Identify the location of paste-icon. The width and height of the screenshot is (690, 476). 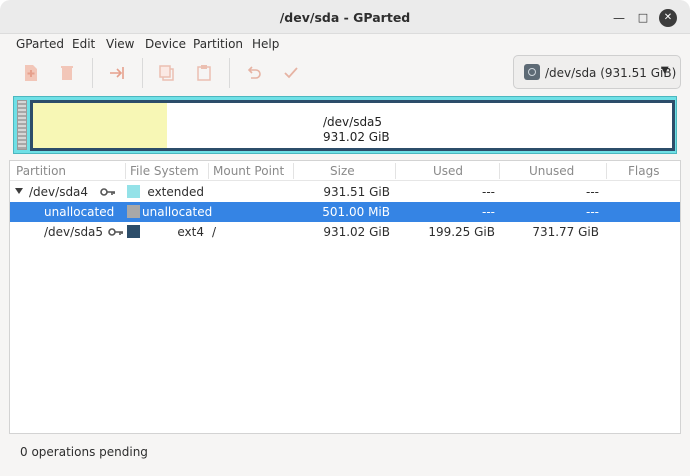
(204, 73).